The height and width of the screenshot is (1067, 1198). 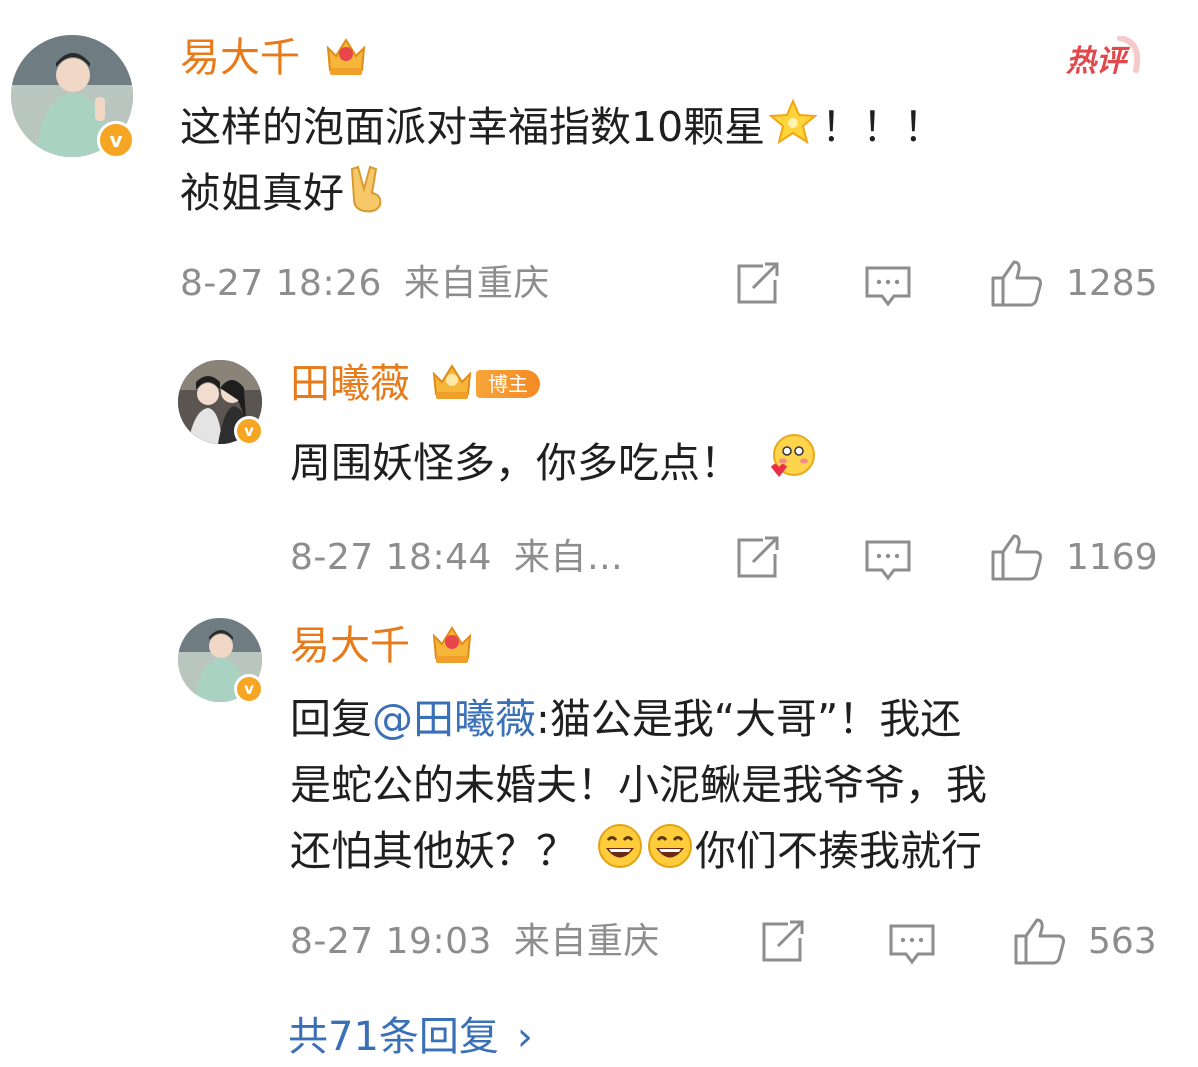 What do you see at coordinates (524, 1037) in the screenshot?
I see `chevron-right-icon: ›` at bounding box center [524, 1037].